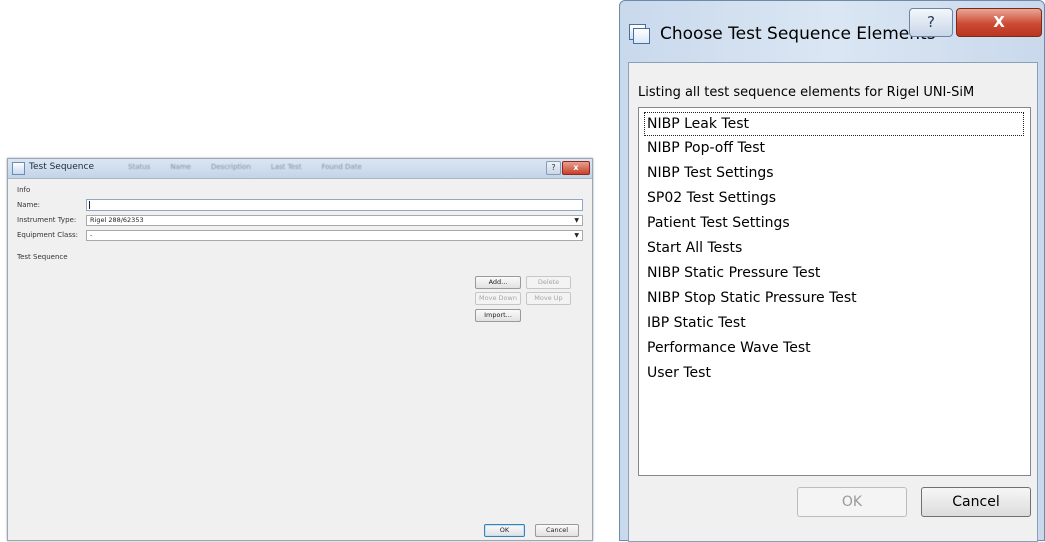  Describe the element at coordinates (89, 205) in the screenshot. I see `text-caret` at that location.